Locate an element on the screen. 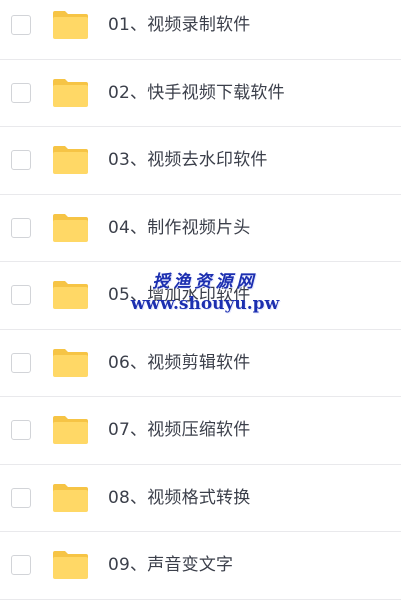 The image size is (401, 600). list-item: 06、视频剪辑软件 is located at coordinates (200, 363).